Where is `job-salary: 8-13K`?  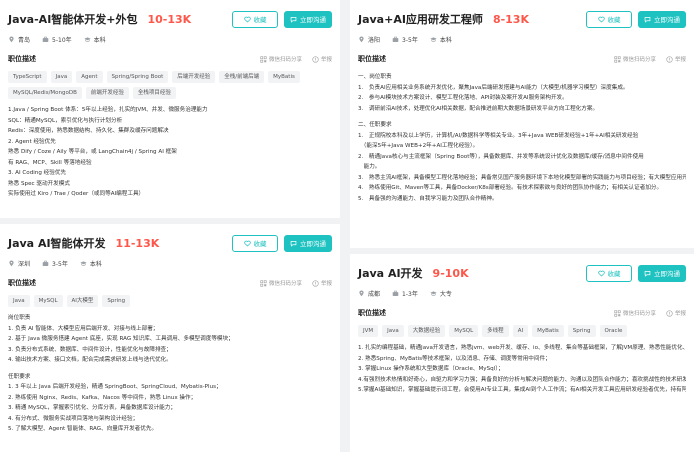
job-salary: 8-13K is located at coordinates (510, 19).